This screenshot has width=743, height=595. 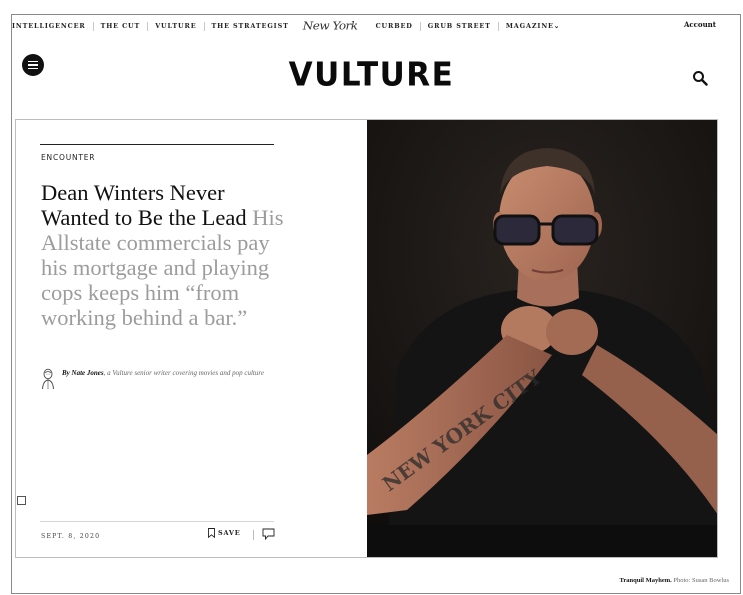 What do you see at coordinates (121, 26) in the screenshot?
I see `nav-link-the-cut: THE CUT` at bounding box center [121, 26].